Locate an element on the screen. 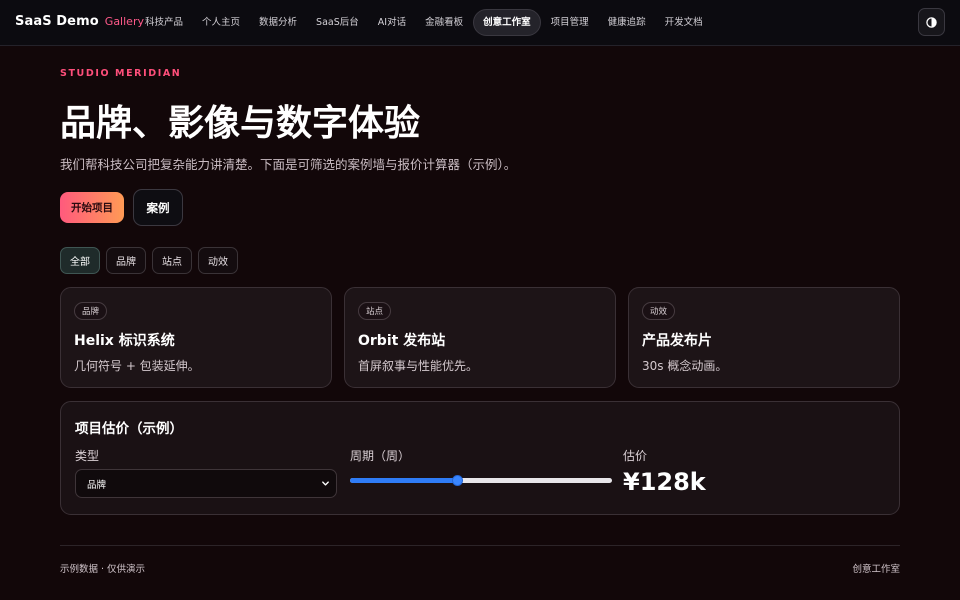 This screenshot has width=960, height=600. case-tag: 品牌 is located at coordinates (91, 311).